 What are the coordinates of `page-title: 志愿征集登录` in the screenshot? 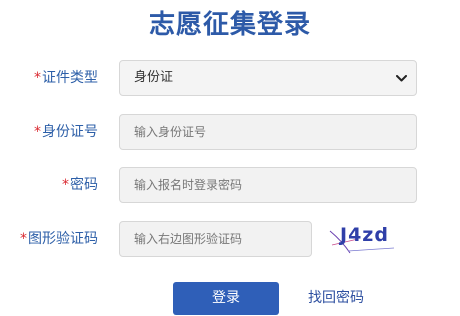 It's located at (229, 25).